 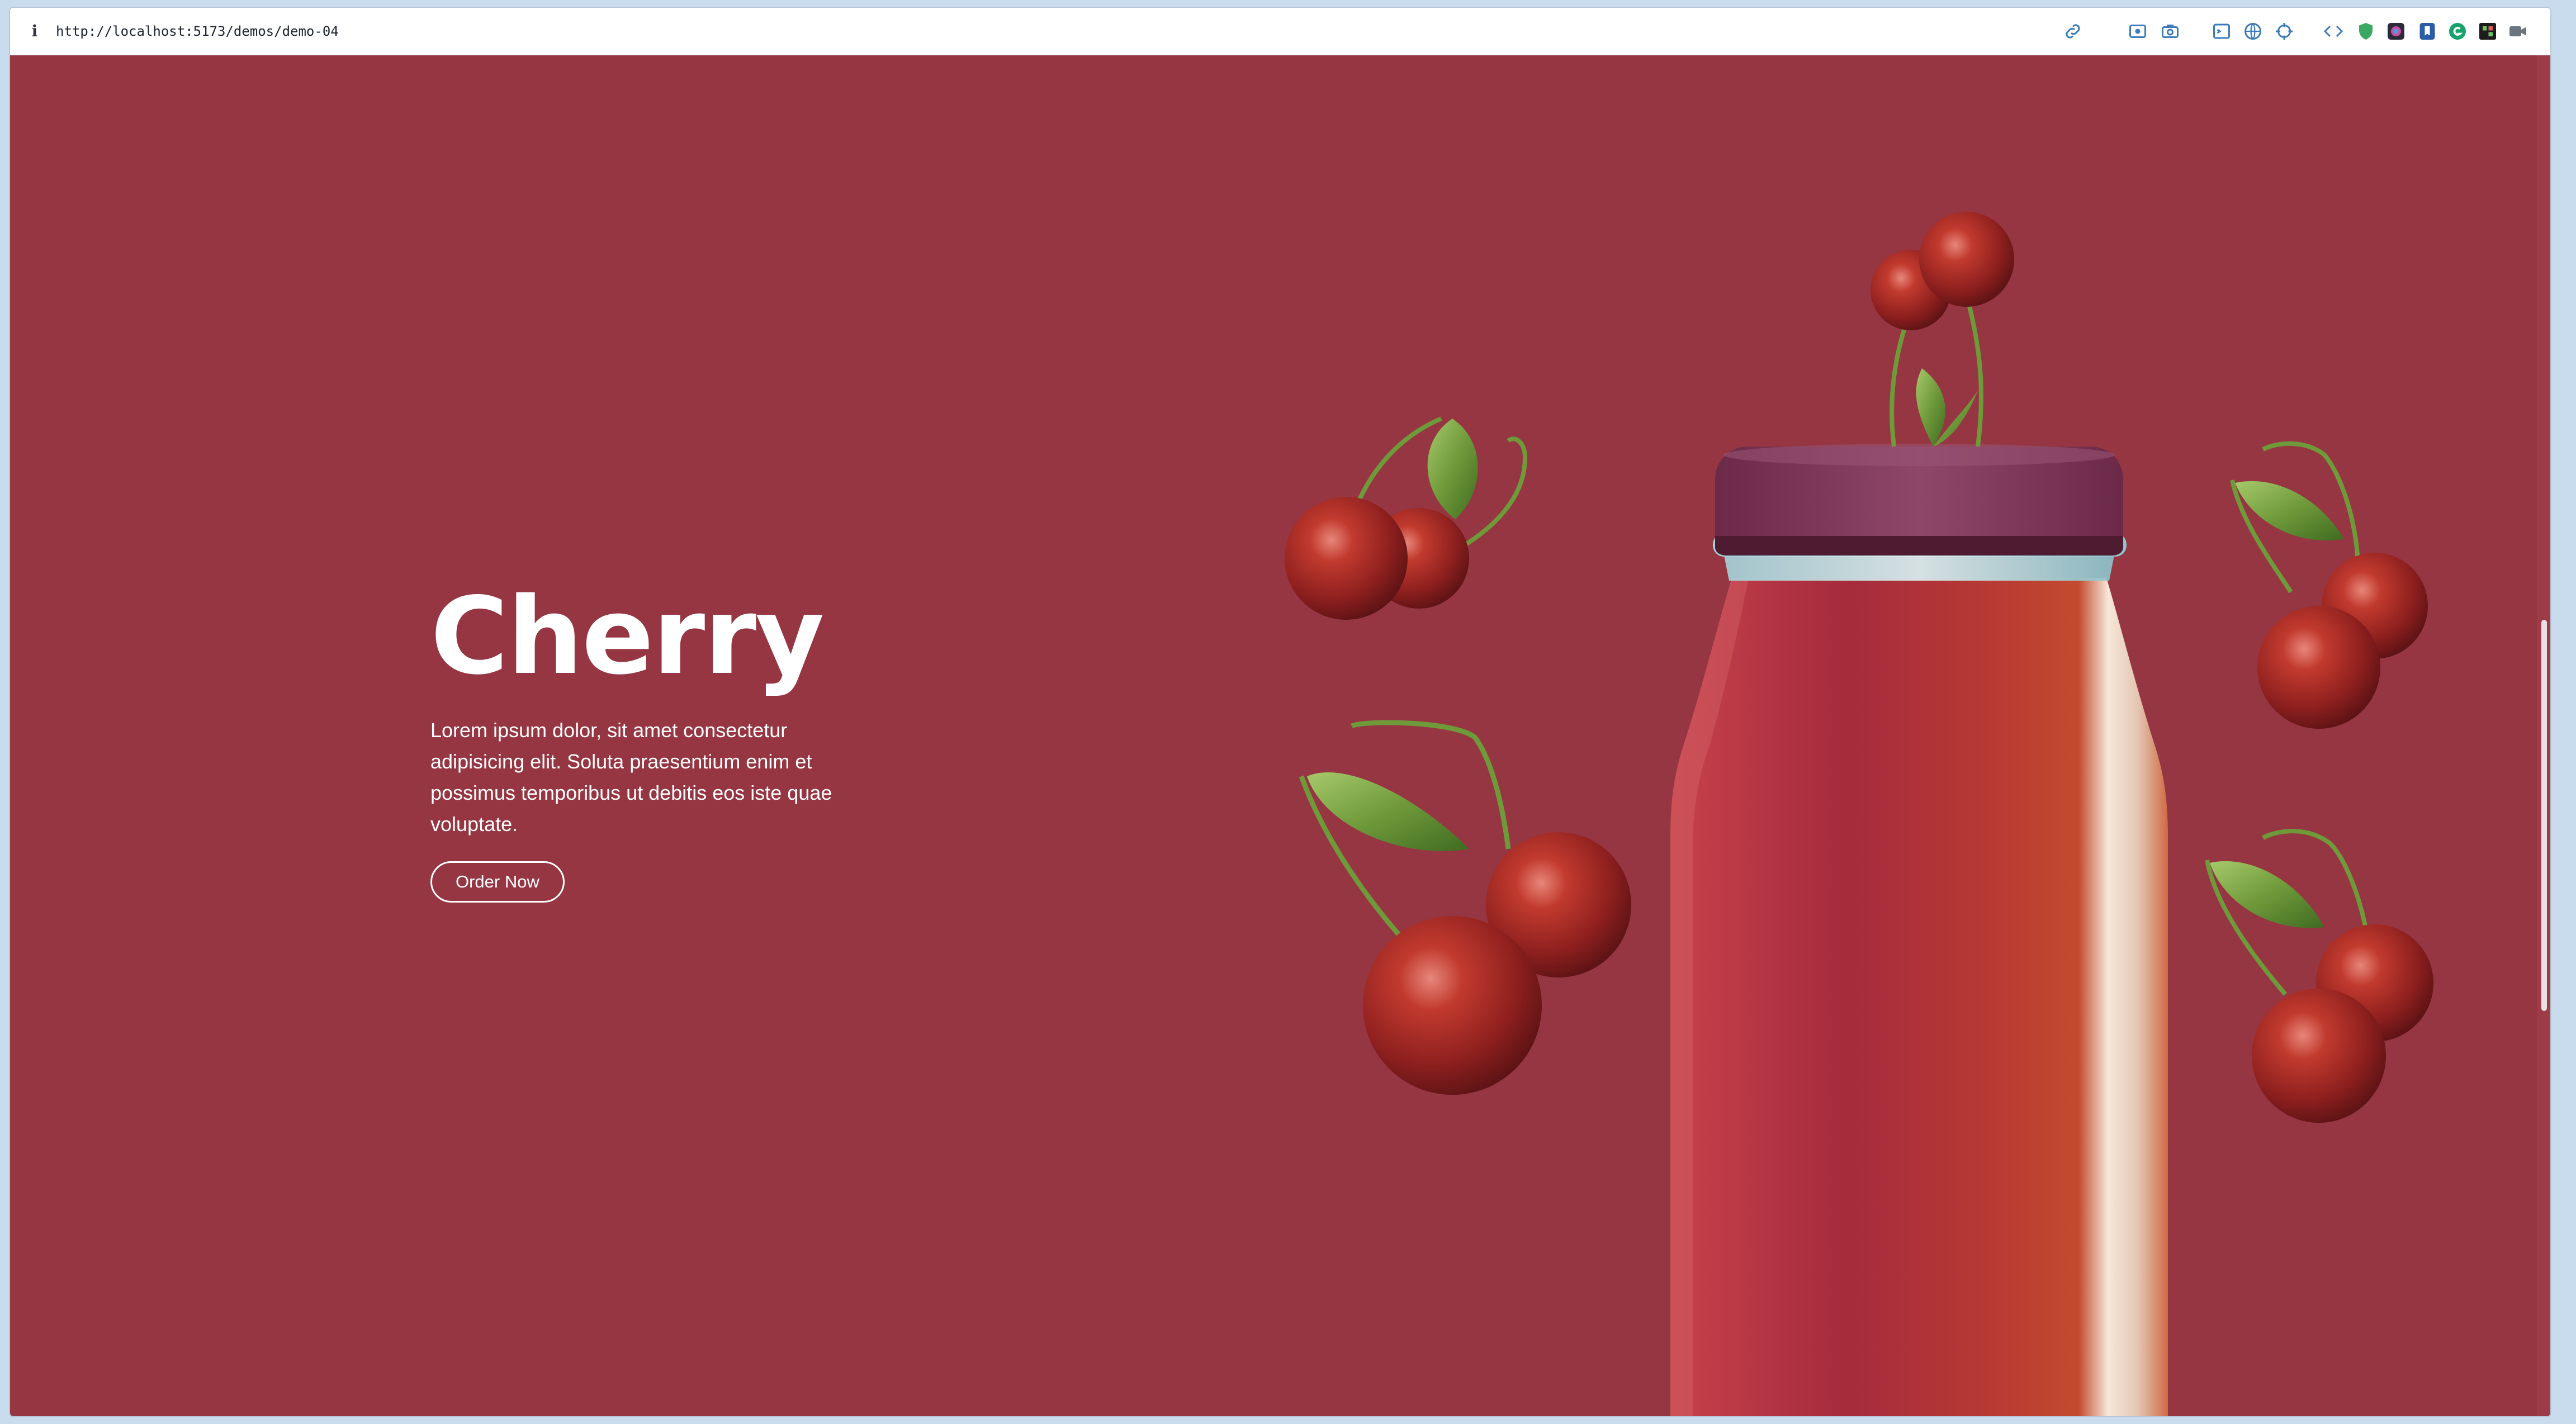 I want to click on order-now-button: Order Now, so click(x=498, y=882).